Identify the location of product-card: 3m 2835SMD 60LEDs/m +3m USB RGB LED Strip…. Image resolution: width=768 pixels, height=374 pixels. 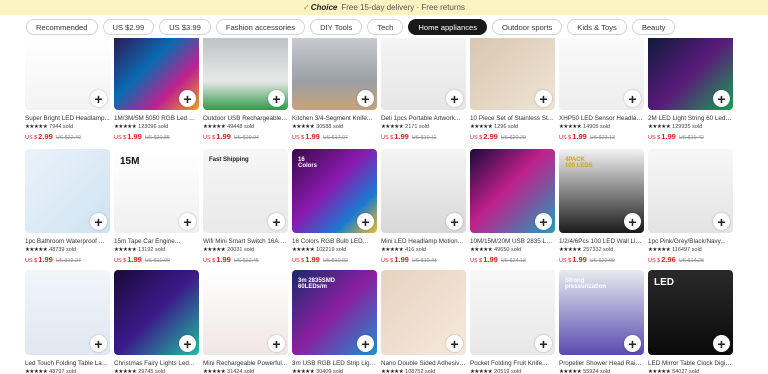
(334, 322).